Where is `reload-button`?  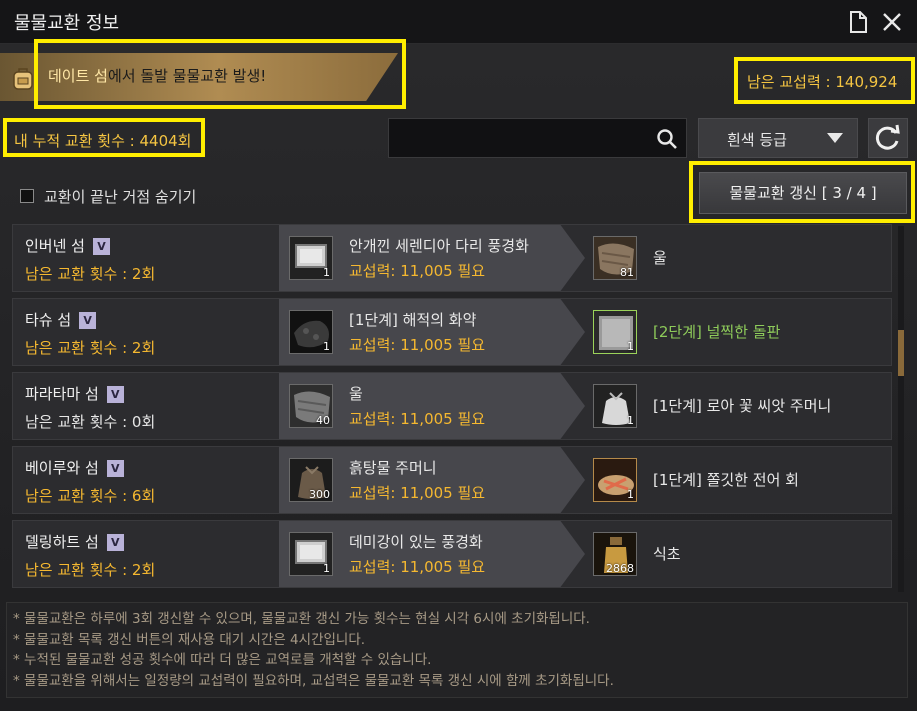
reload-button is located at coordinates (888, 138).